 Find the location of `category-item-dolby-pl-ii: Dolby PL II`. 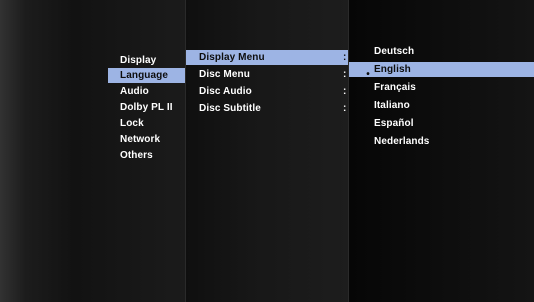

category-item-dolby-pl-ii: Dolby PL II is located at coordinates (146, 107).